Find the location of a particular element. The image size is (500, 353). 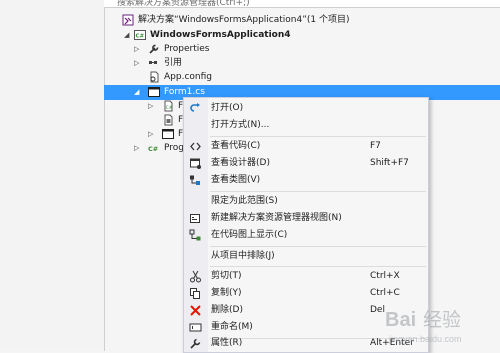

tree-item-label: 引用 is located at coordinates (173, 63).